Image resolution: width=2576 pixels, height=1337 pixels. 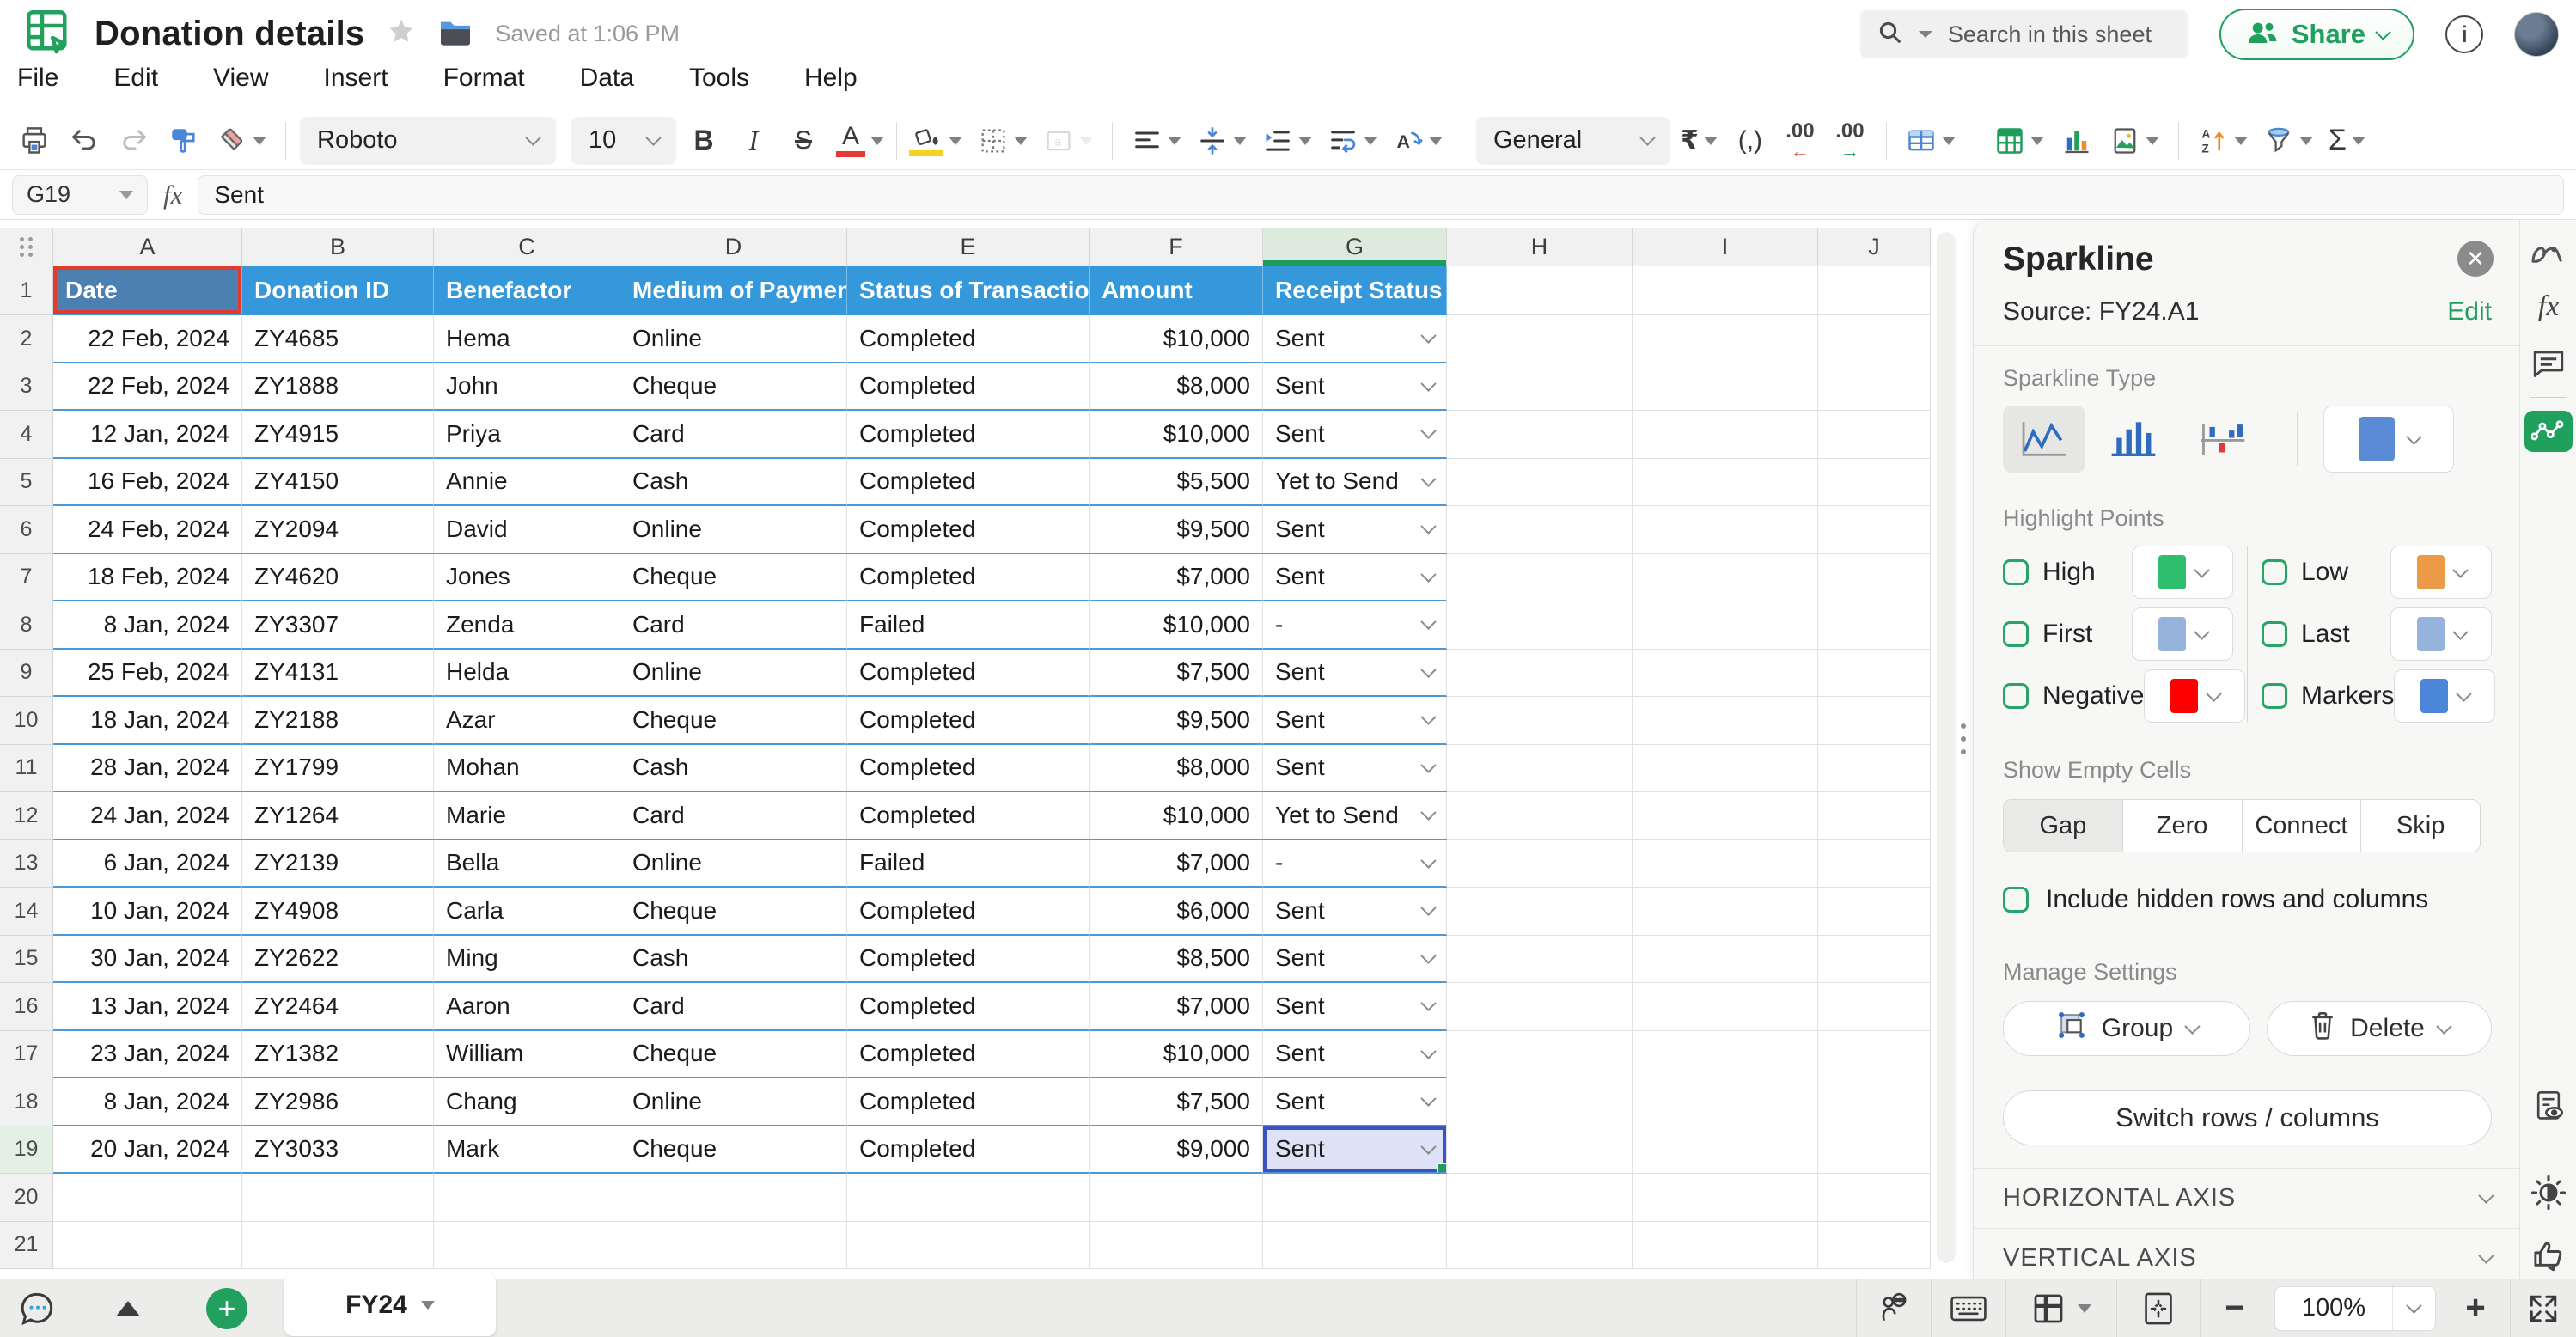 What do you see at coordinates (2133, 439) in the screenshot?
I see `column-sparkline-button` at bounding box center [2133, 439].